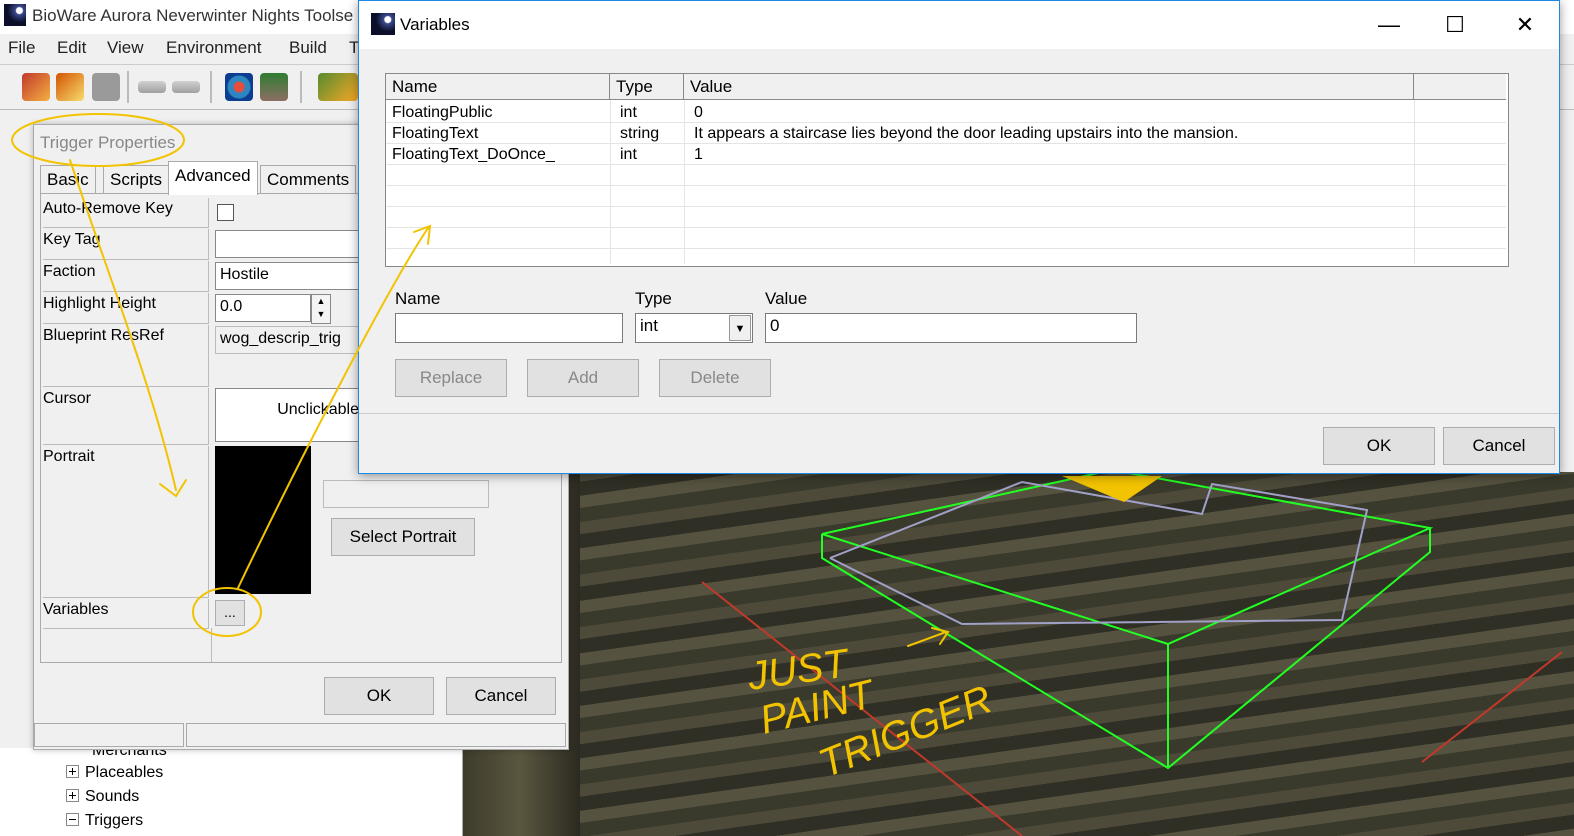 This screenshot has height=836, width=1574. What do you see at coordinates (862, 708) in the screenshot?
I see `grid-axis-line` at bounding box center [862, 708].